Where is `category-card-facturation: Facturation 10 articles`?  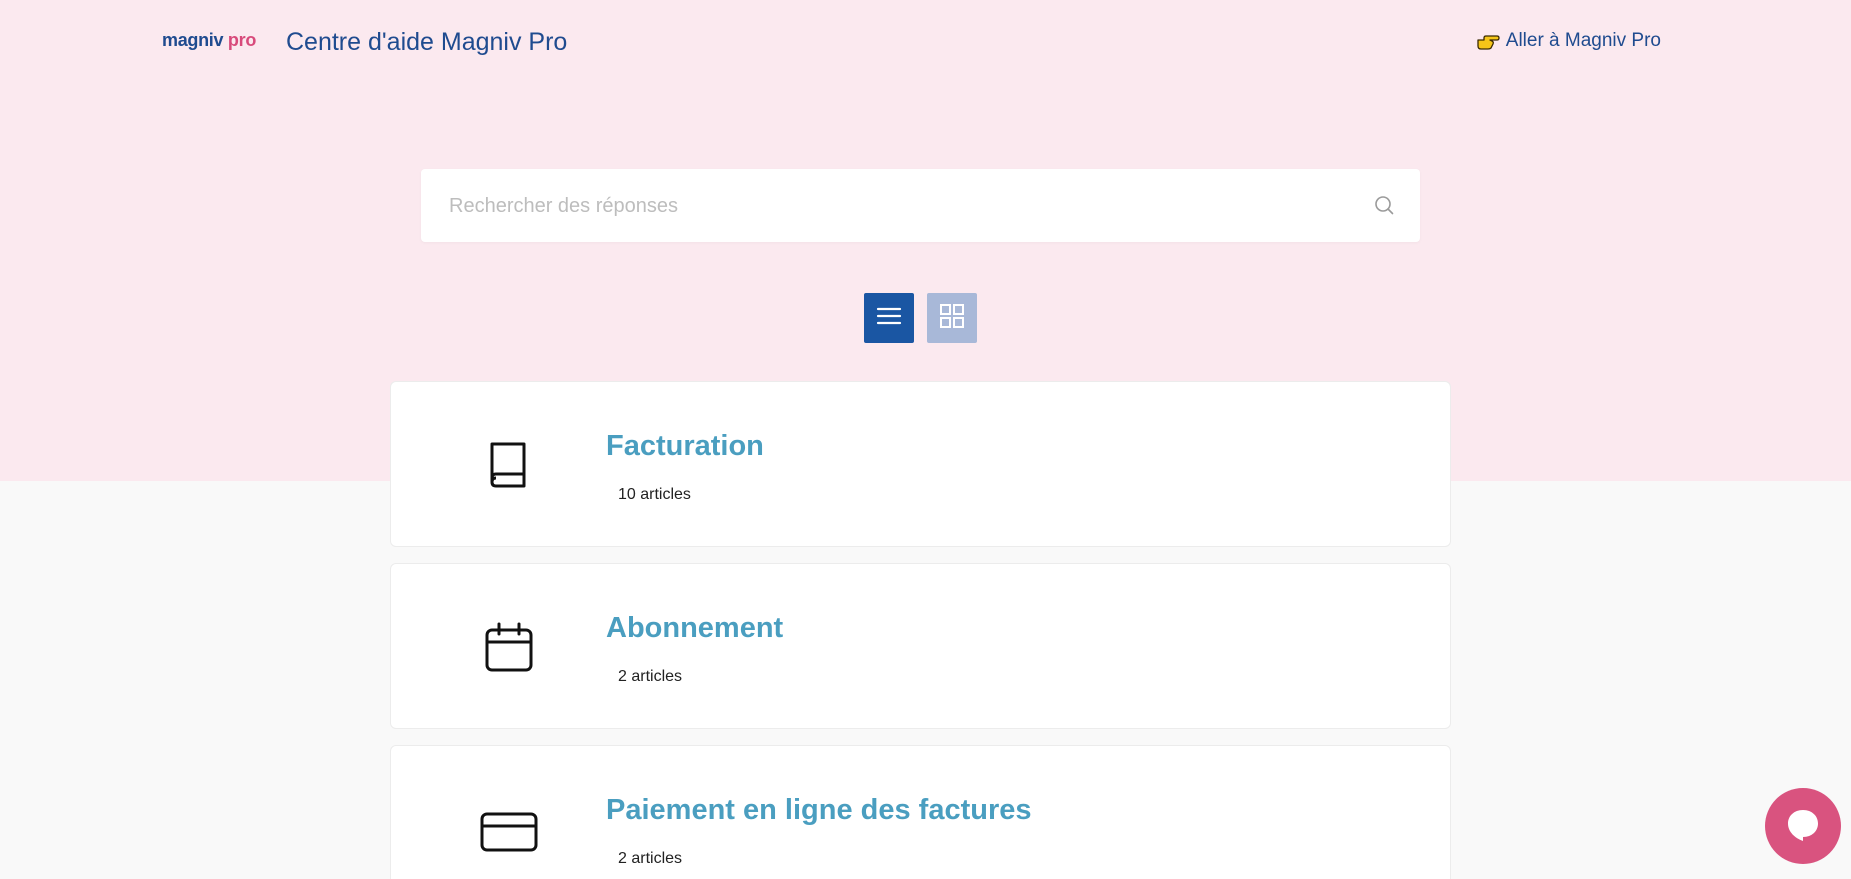
category-card-facturation: Facturation 10 articles is located at coordinates (920, 464).